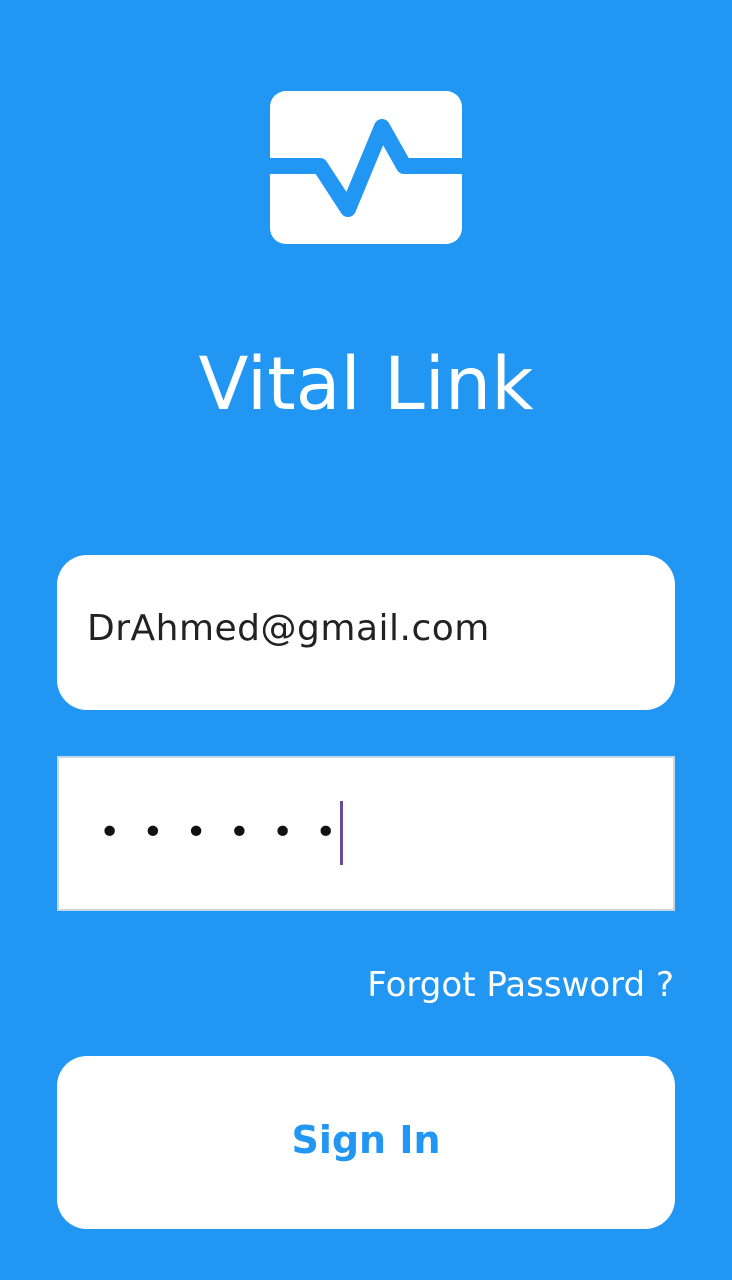 The height and width of the screenshot is (1280, 732). What do you see at coordinates (366, 384) in the screenshot?
I see `app-title: Vital Link` at bounding box center [366, 384].